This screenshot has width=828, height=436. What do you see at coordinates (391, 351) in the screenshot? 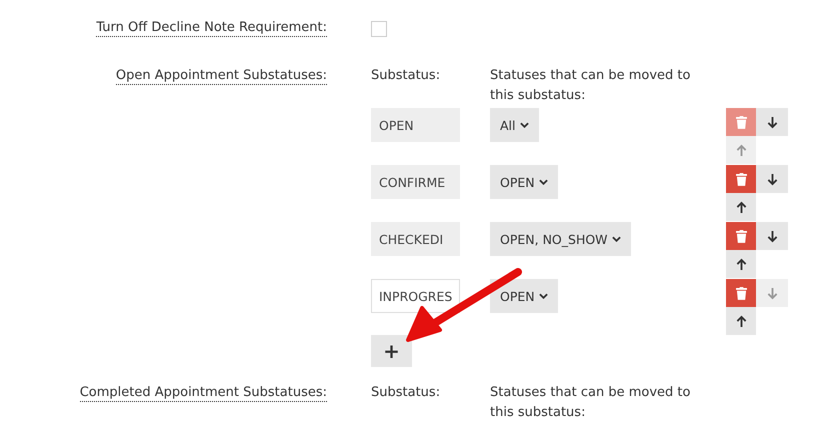
I see `add-button: +` at bounding box center [391, 351].